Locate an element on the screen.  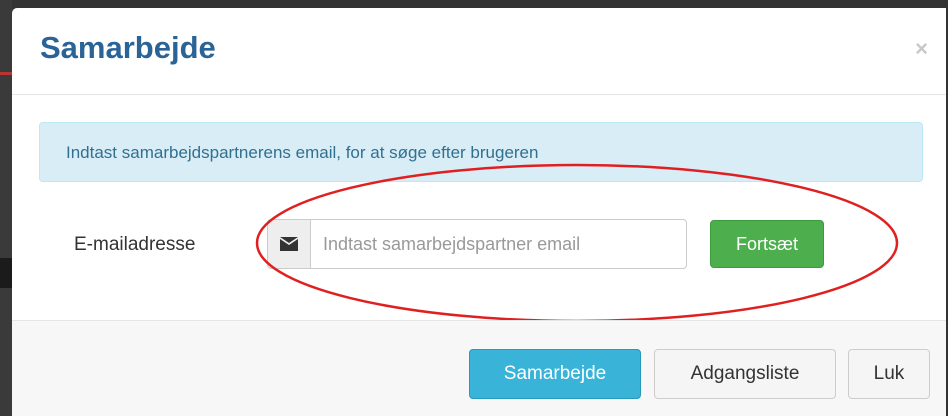
modal-title: Samarbejde is located at coordinates (128, 47).